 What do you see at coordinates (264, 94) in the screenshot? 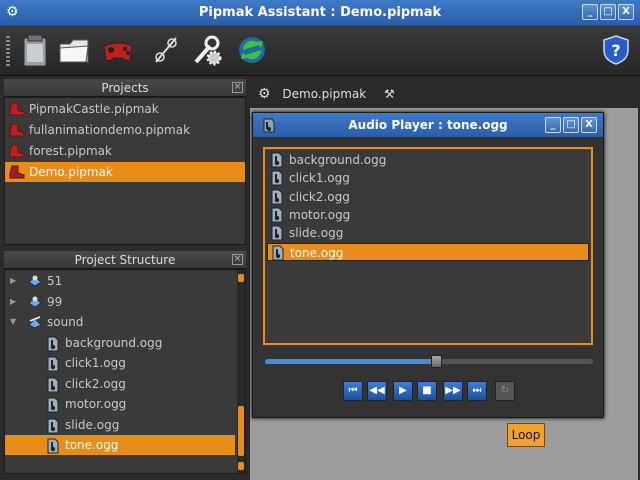
I see `gear-icon: ⚙` at bounding box center [264, 94].